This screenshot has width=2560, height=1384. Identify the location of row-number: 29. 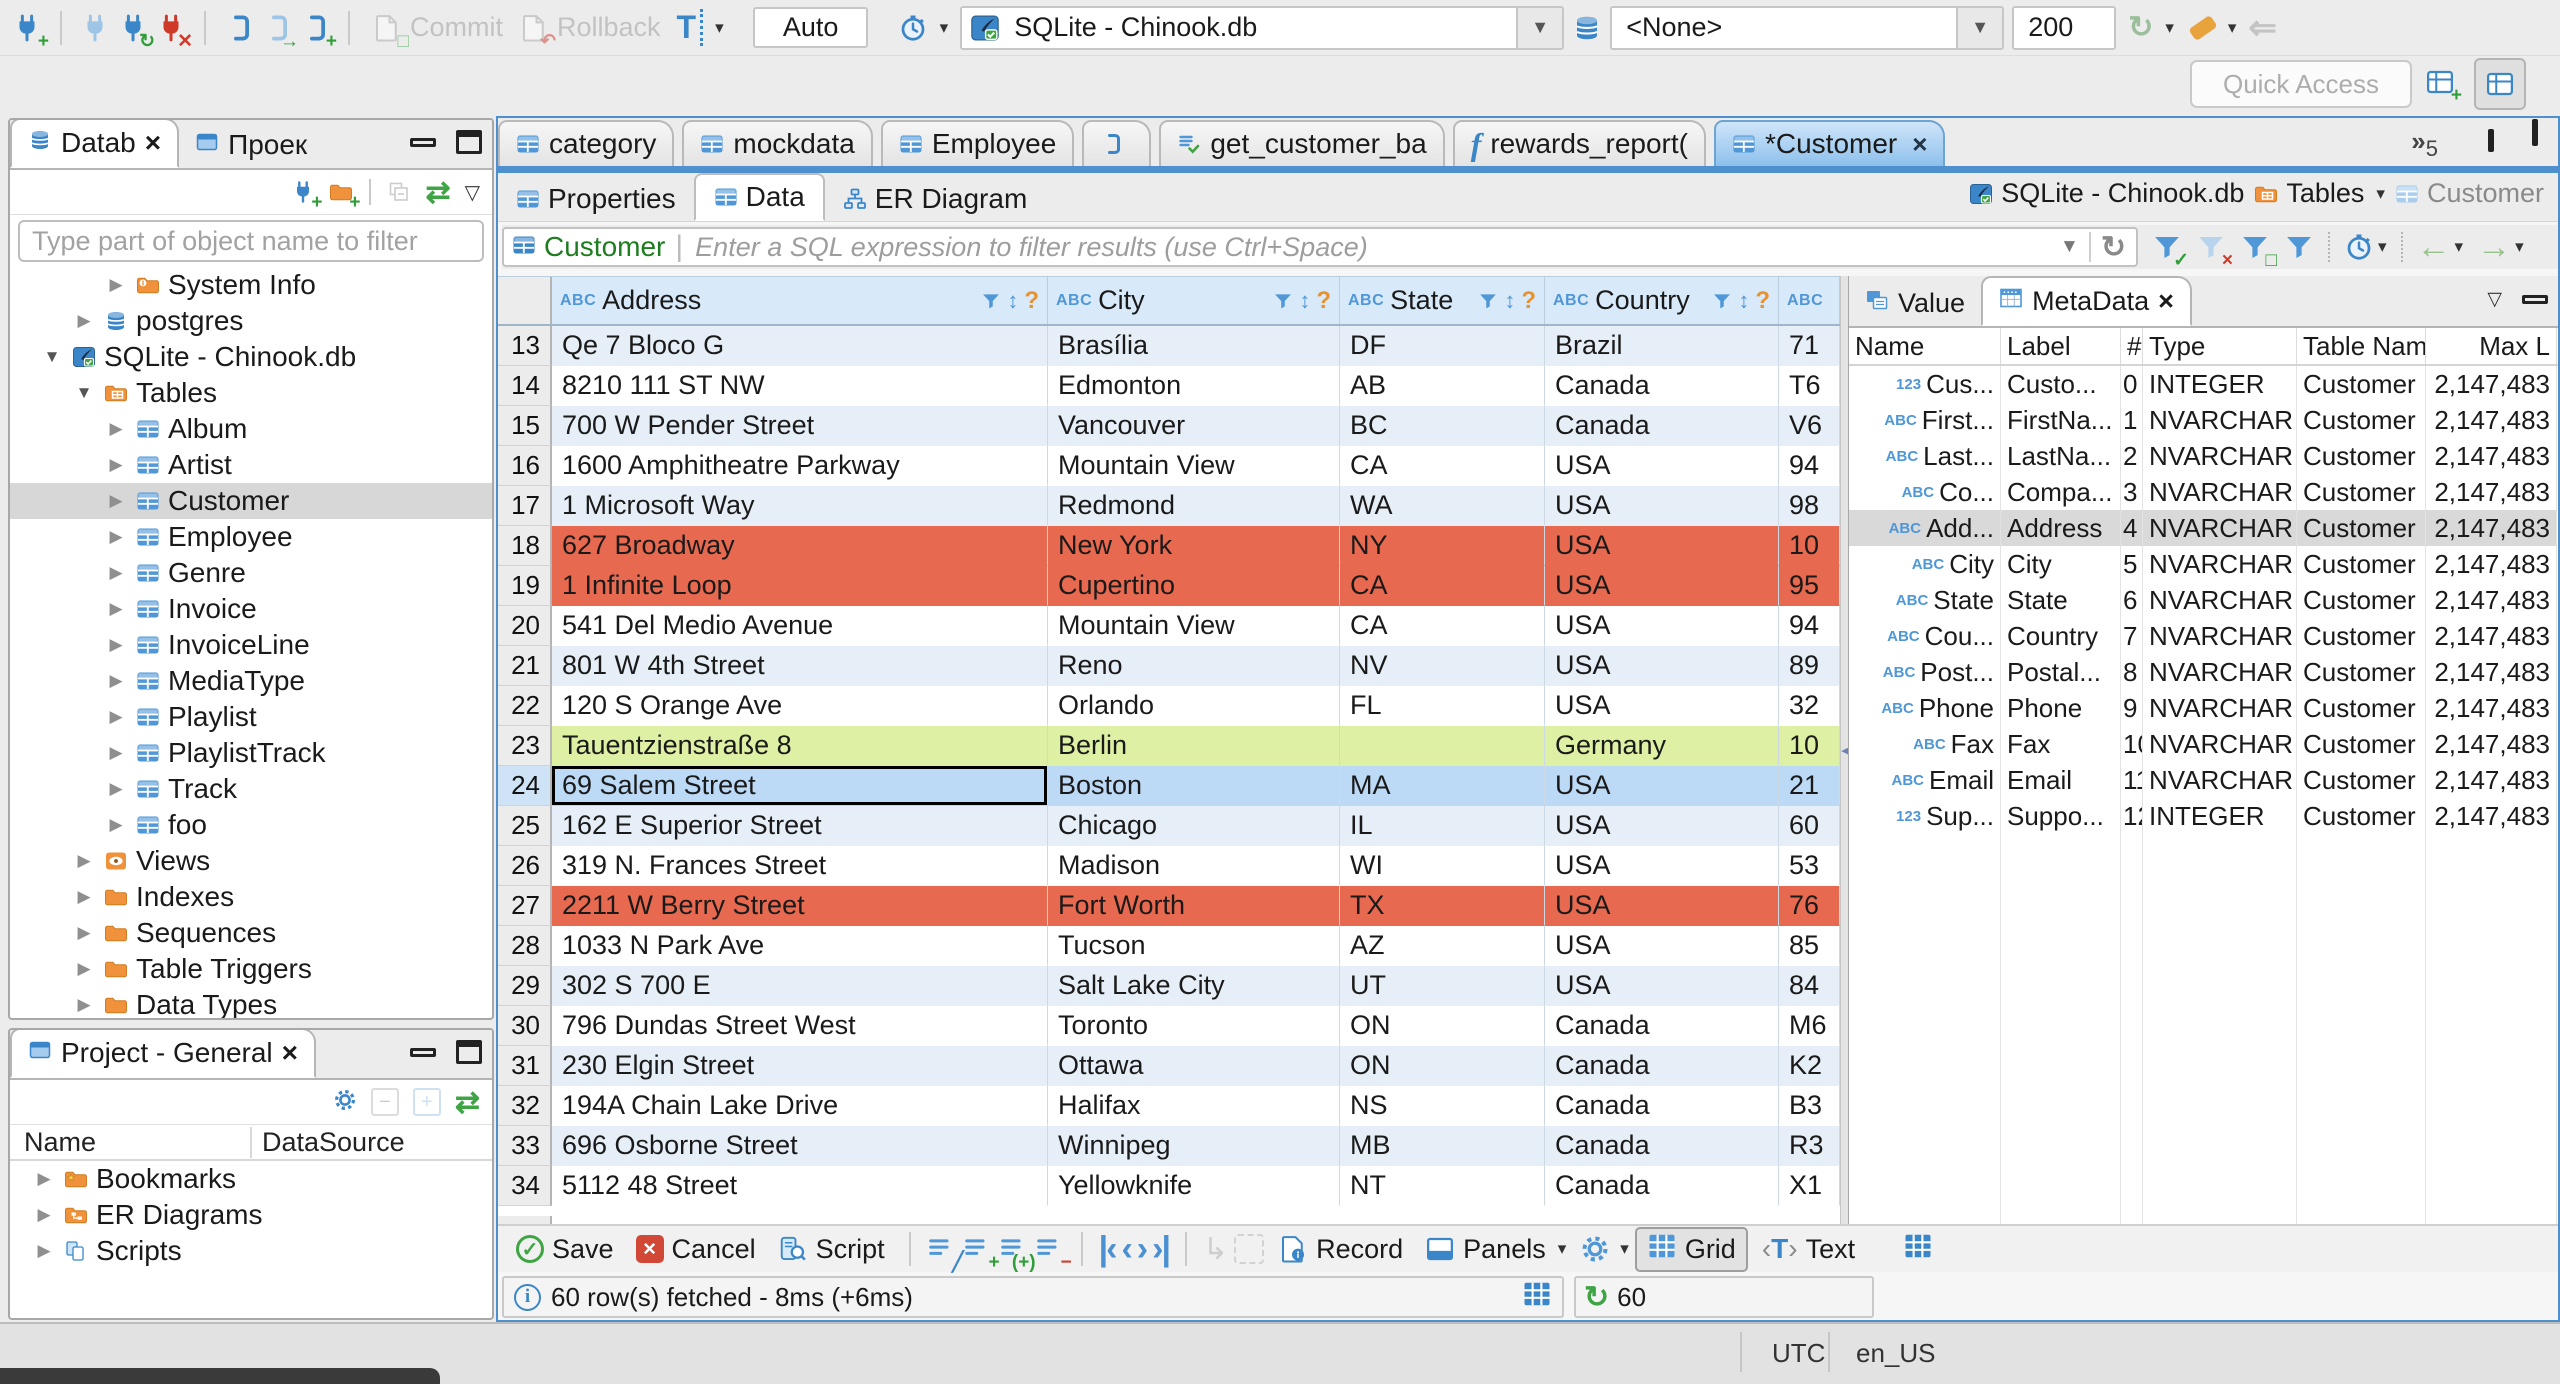
(525, 986).